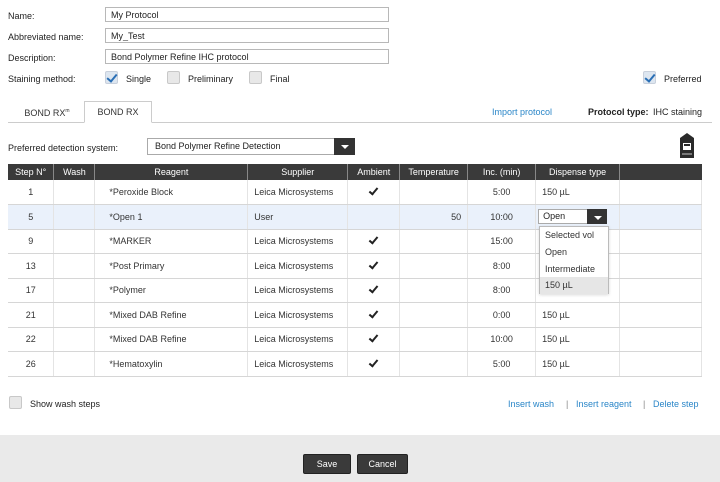  Describe the element at coordinates (31, 241) in the screenshot. I see `step-cell: 9` at that location.